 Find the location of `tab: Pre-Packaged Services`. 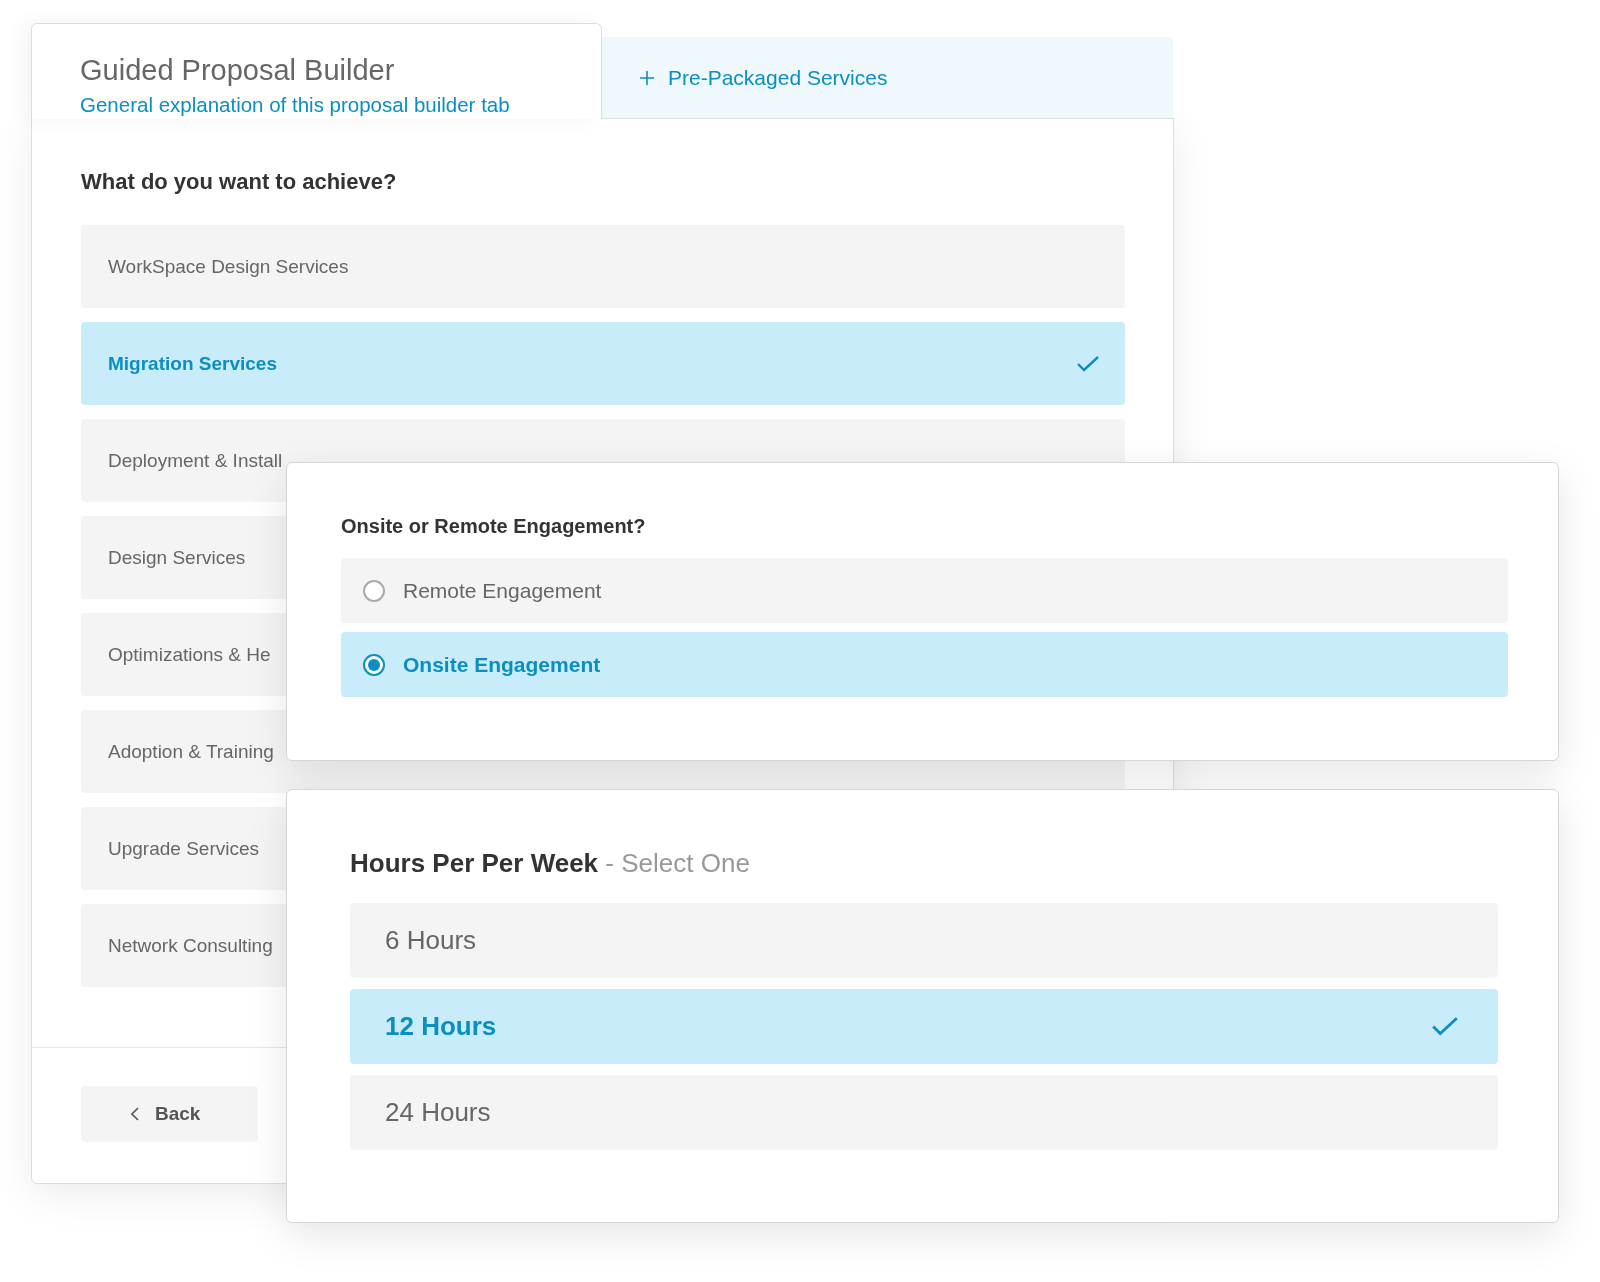

tab: Pre-Packaged Services is located at coordinates (887, 77).